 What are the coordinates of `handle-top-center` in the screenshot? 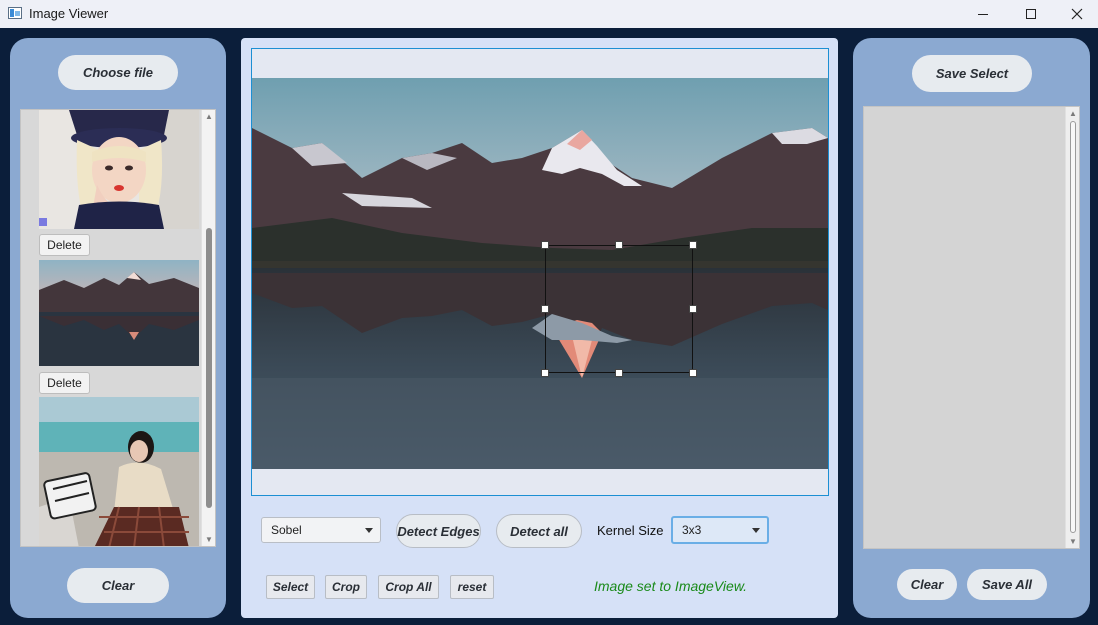 It's located at (619, 245).